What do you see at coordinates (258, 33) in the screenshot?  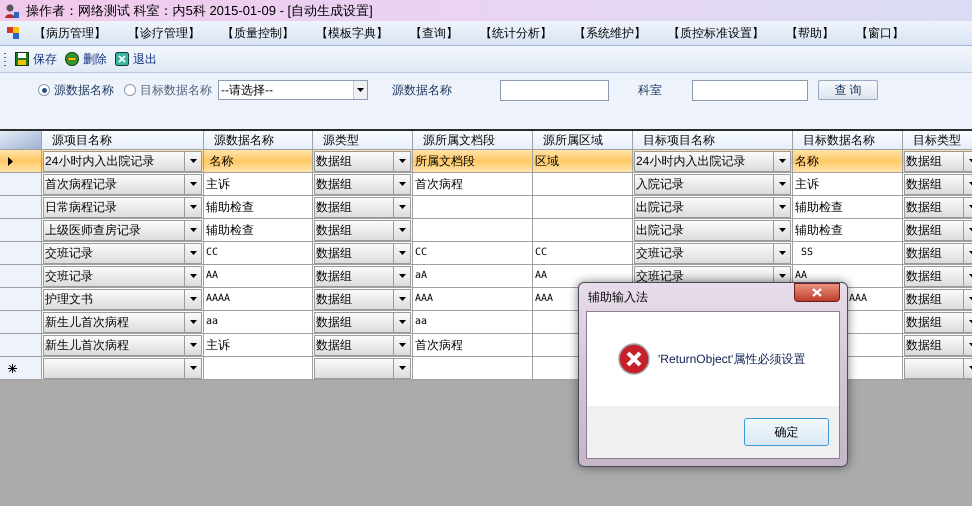 I see `menu-item: 【质量控制】` at bounding box center [258, 33].